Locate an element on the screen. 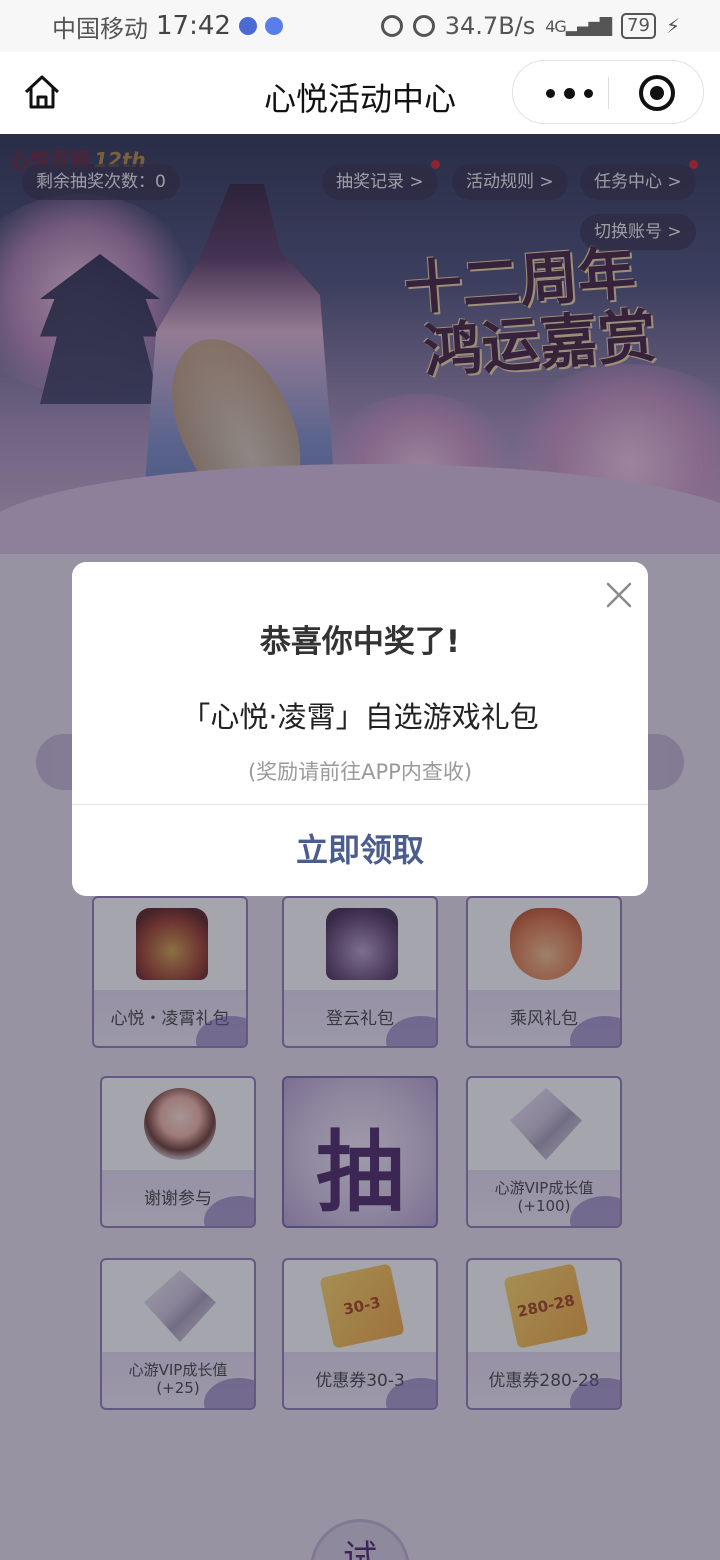 The height and width of the screenshot is (1560, 720). capsule-divider is located at coordinates (608, 93).